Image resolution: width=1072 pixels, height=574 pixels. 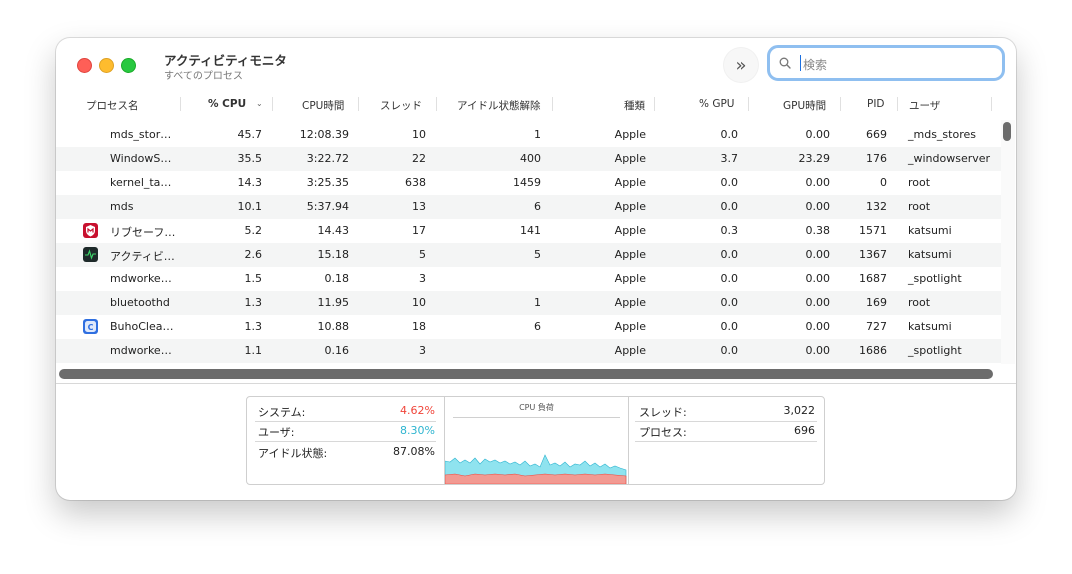 I want to click on cpu-load-title: CPU 負荷, so click(x=536, y=407).